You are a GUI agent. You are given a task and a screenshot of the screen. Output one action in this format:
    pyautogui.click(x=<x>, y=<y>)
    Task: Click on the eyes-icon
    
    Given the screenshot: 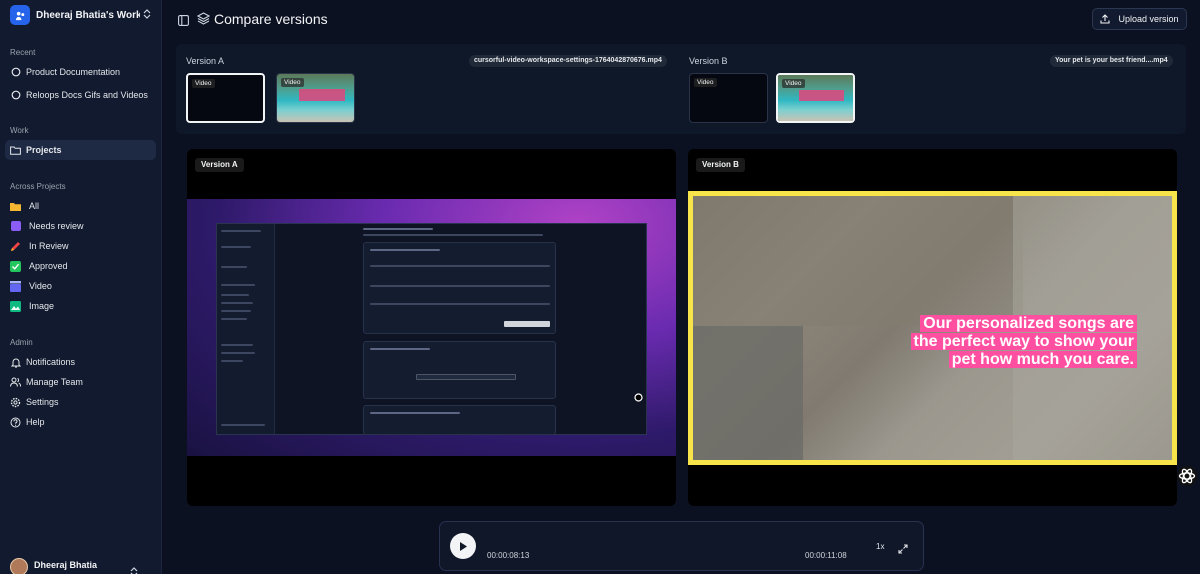 What is the action you would take?
    pyautogui.click(x=15, y=226)
    